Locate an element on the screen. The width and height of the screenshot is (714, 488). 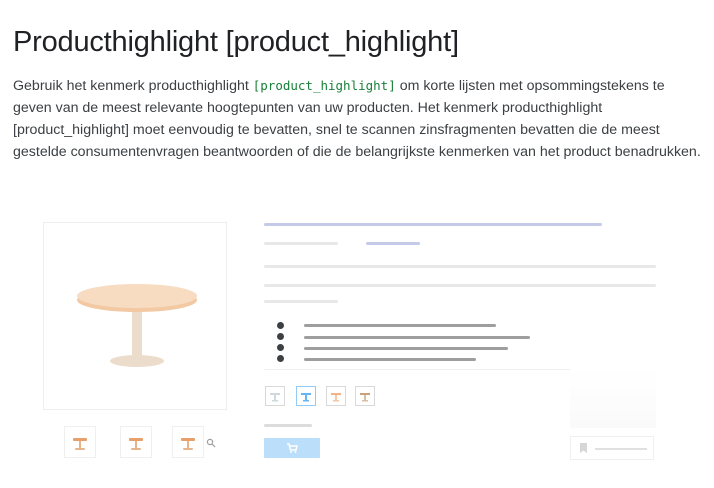
shopping-cart-icon is located at coordinates (292, 448).